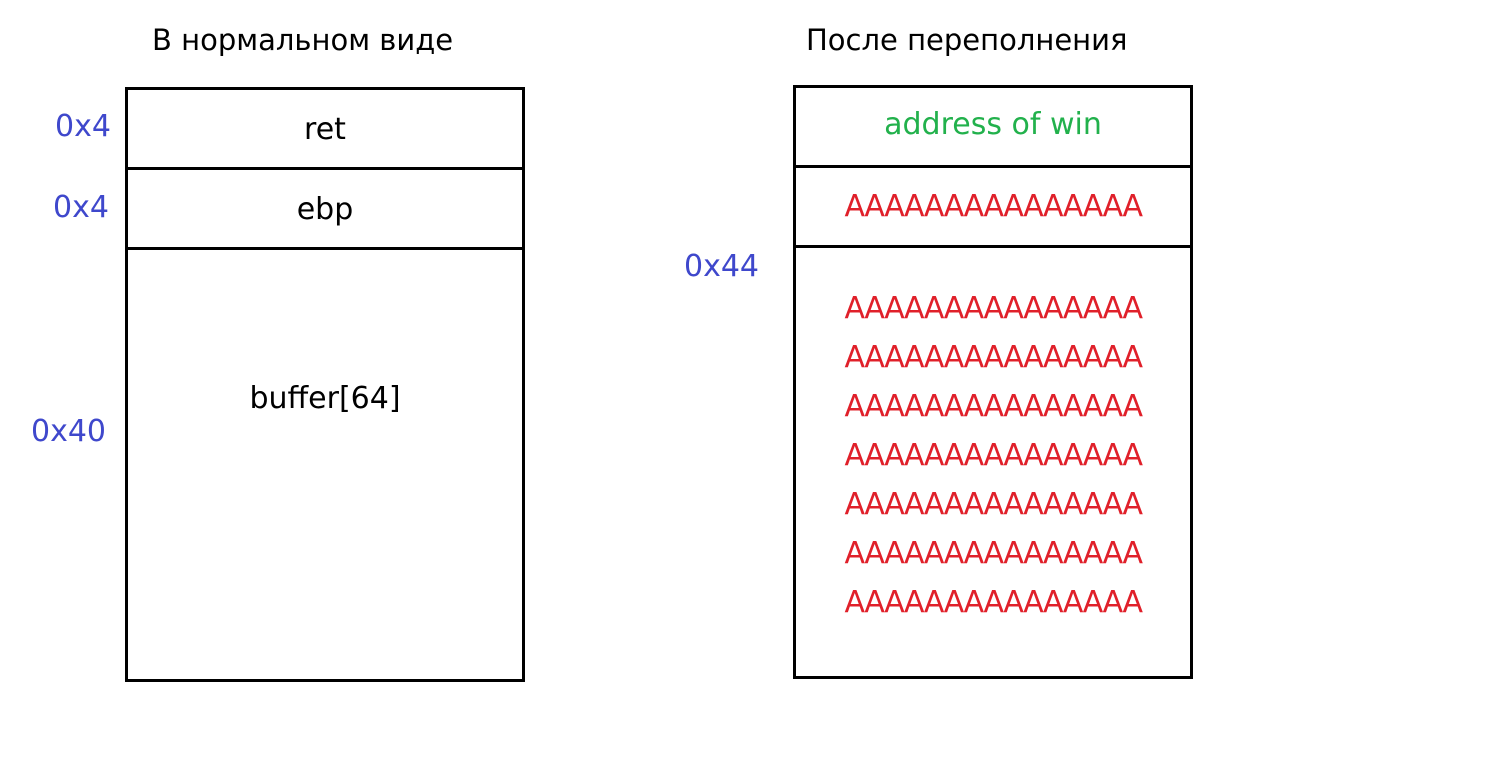  I want to click on overwritten-ret-cell: address of win, so click(993, 128).